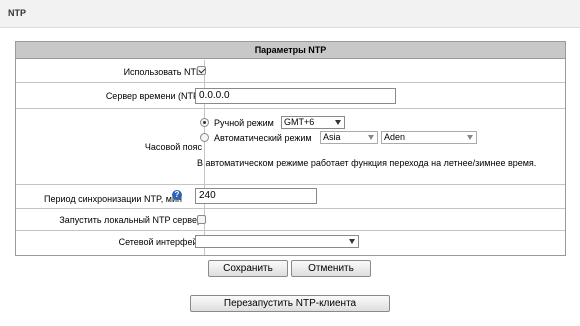 This screenshot has height=326, width=580. Describe the element at coordinates (290, 14) in the screenshot. I see `page-header: NTP` at that location.